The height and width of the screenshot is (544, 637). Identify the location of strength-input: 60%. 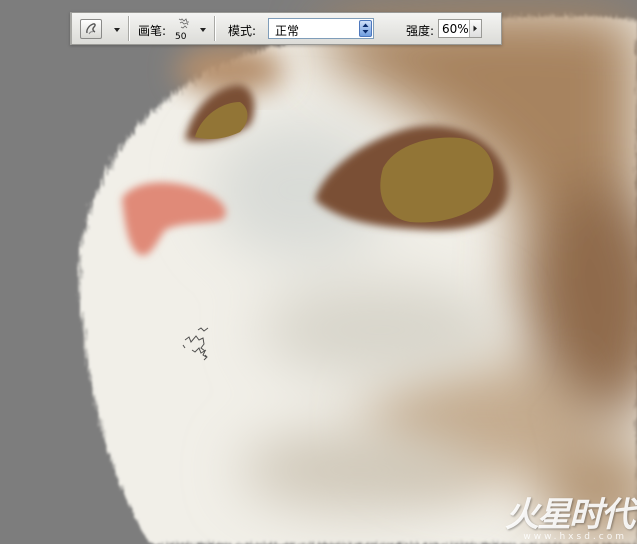
(460, 28).